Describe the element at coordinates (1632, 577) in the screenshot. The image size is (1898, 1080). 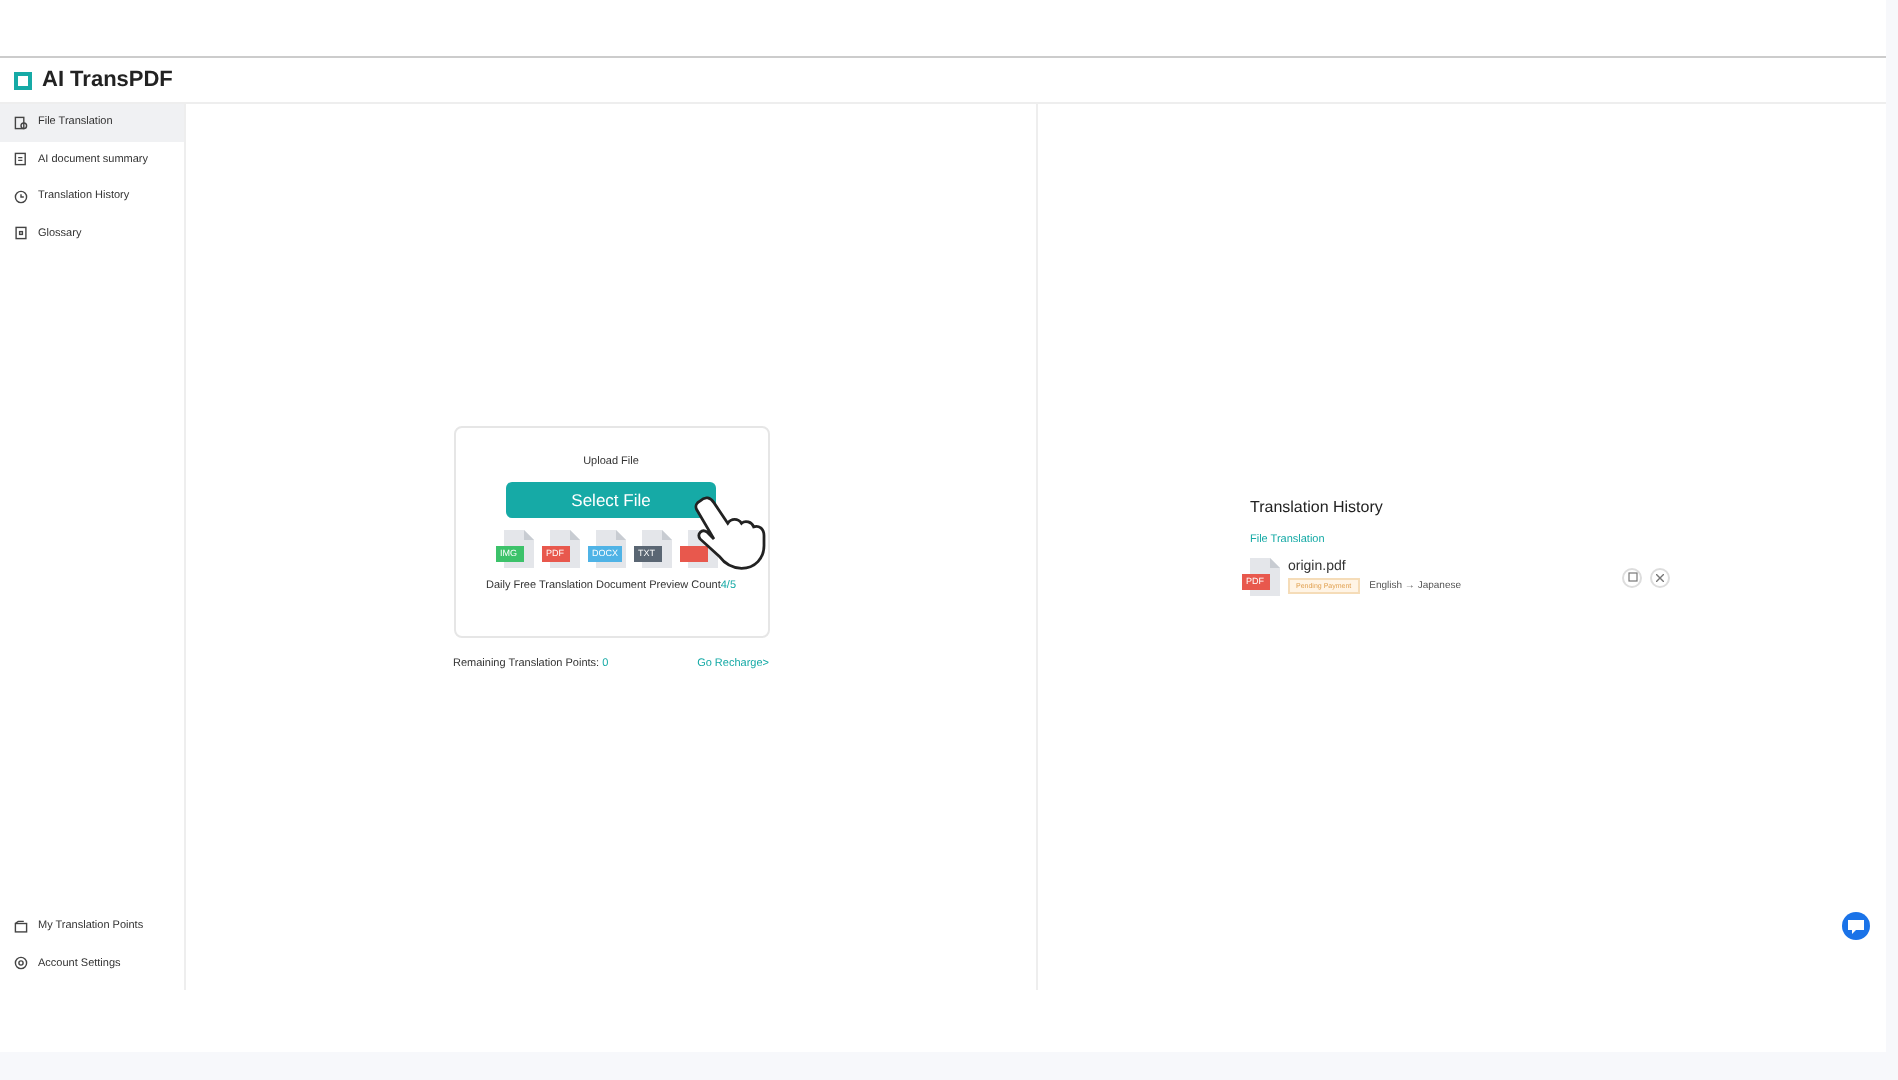
I see `square-icon` at that location.